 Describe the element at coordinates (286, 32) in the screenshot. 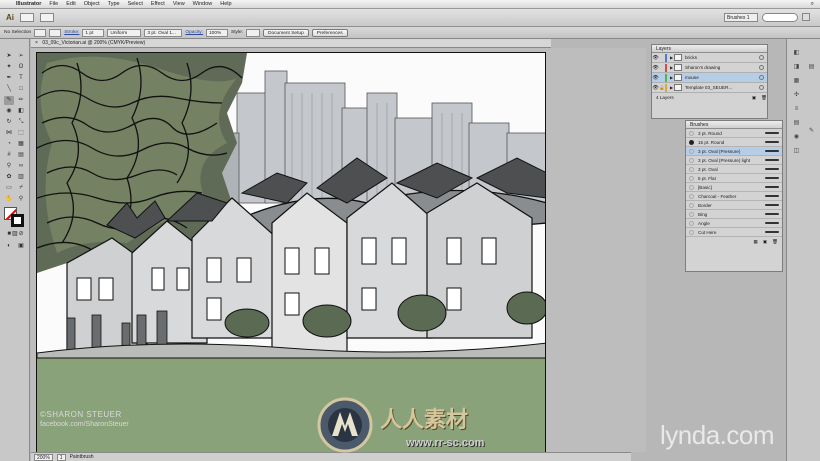

I see `document-setup-button: Document Setup` at that location.